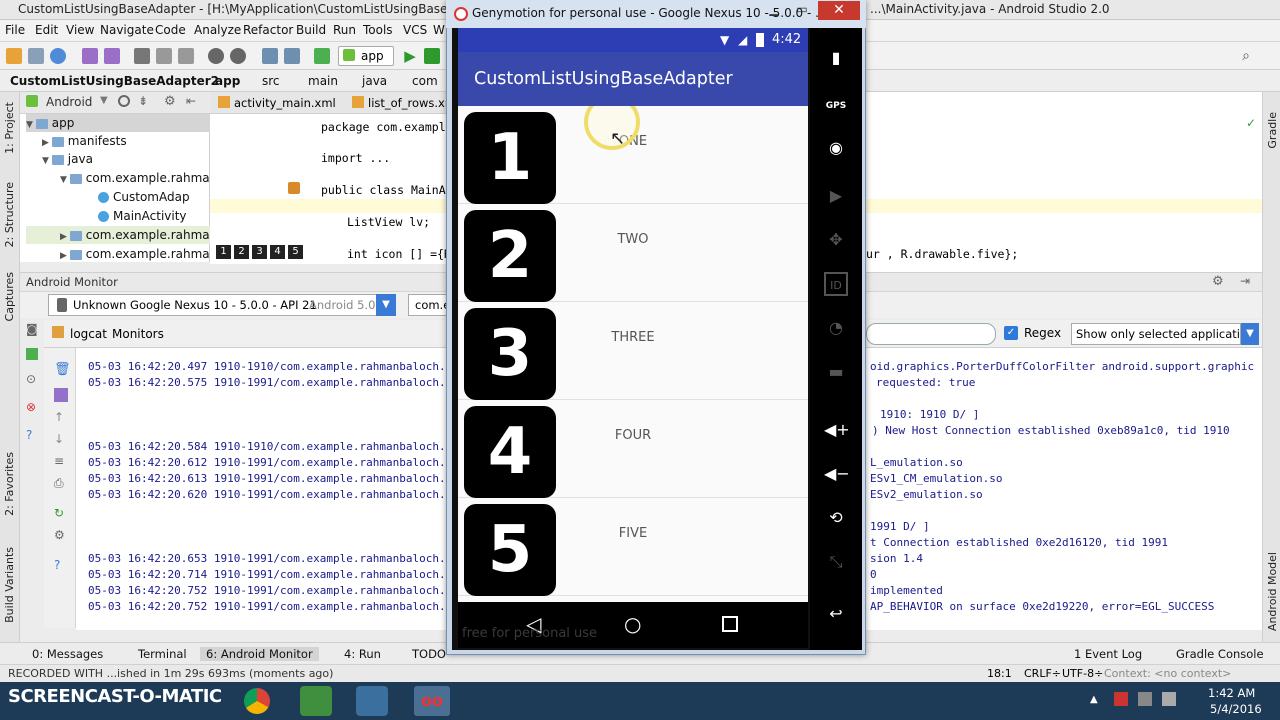  I want to click on cut-icon, so click(142, 56).